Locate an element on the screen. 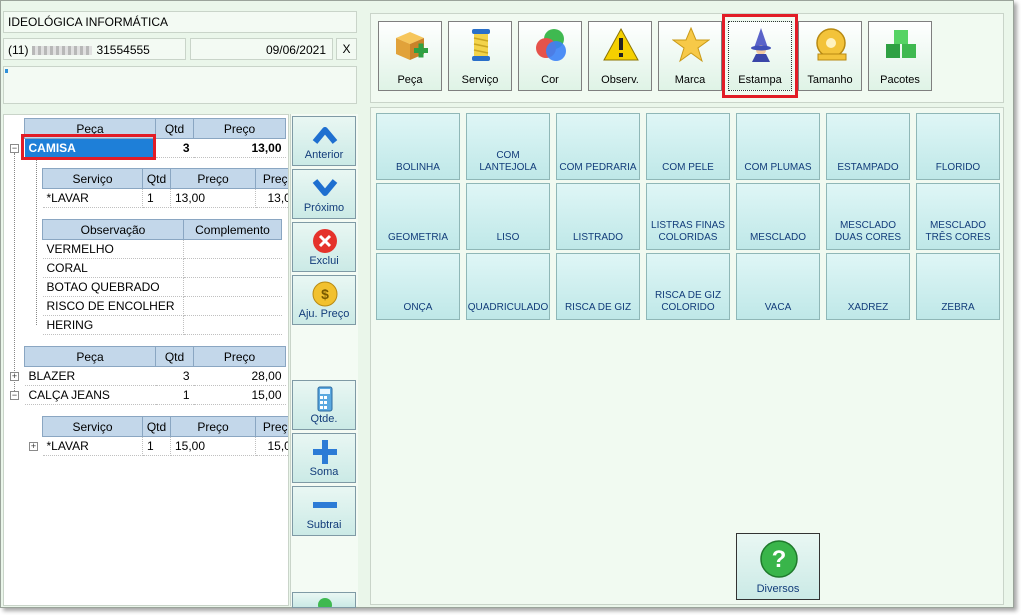 This screenshot has width=1021, height=615. partial-button is located at coordinates (324, 600).